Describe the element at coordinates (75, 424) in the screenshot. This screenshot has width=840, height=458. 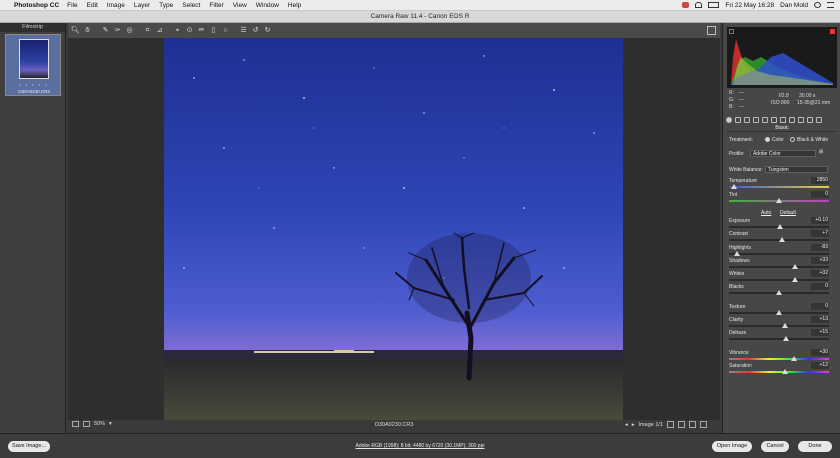
I see `zoom-out-icon` at that location.